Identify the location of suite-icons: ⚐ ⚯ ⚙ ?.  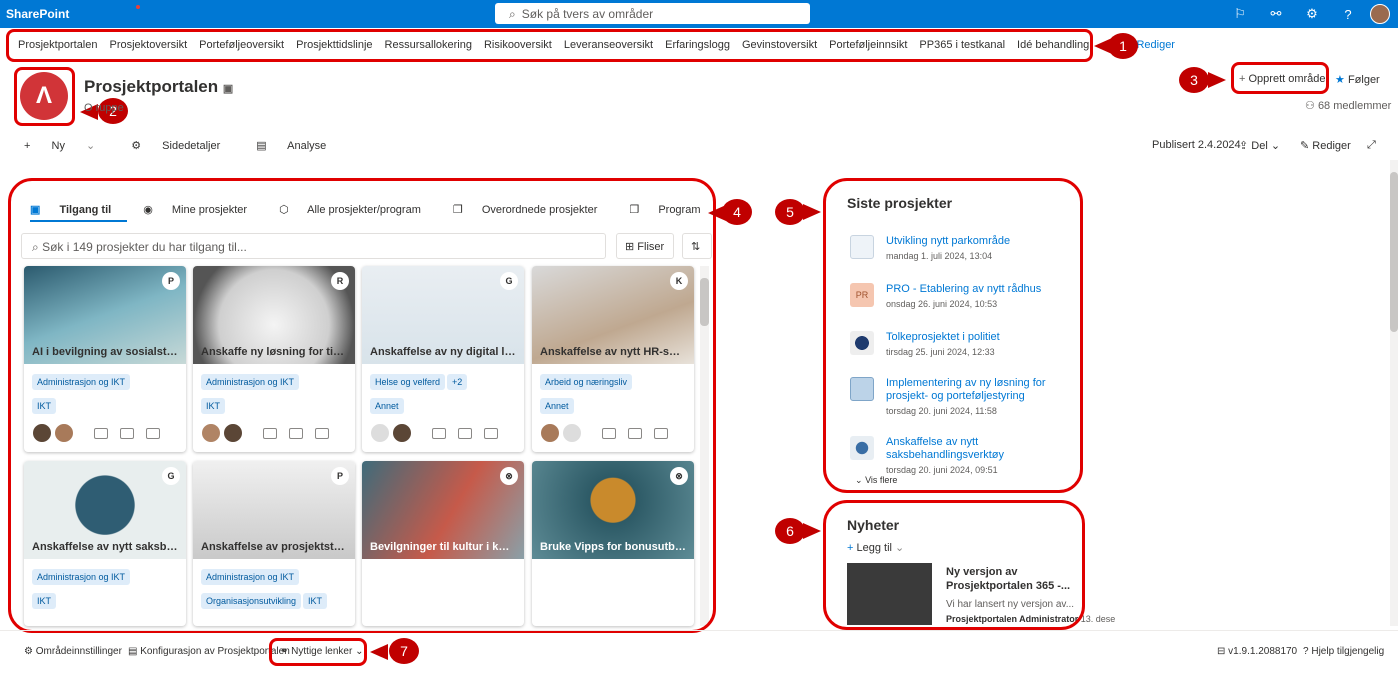
(1310, 14).